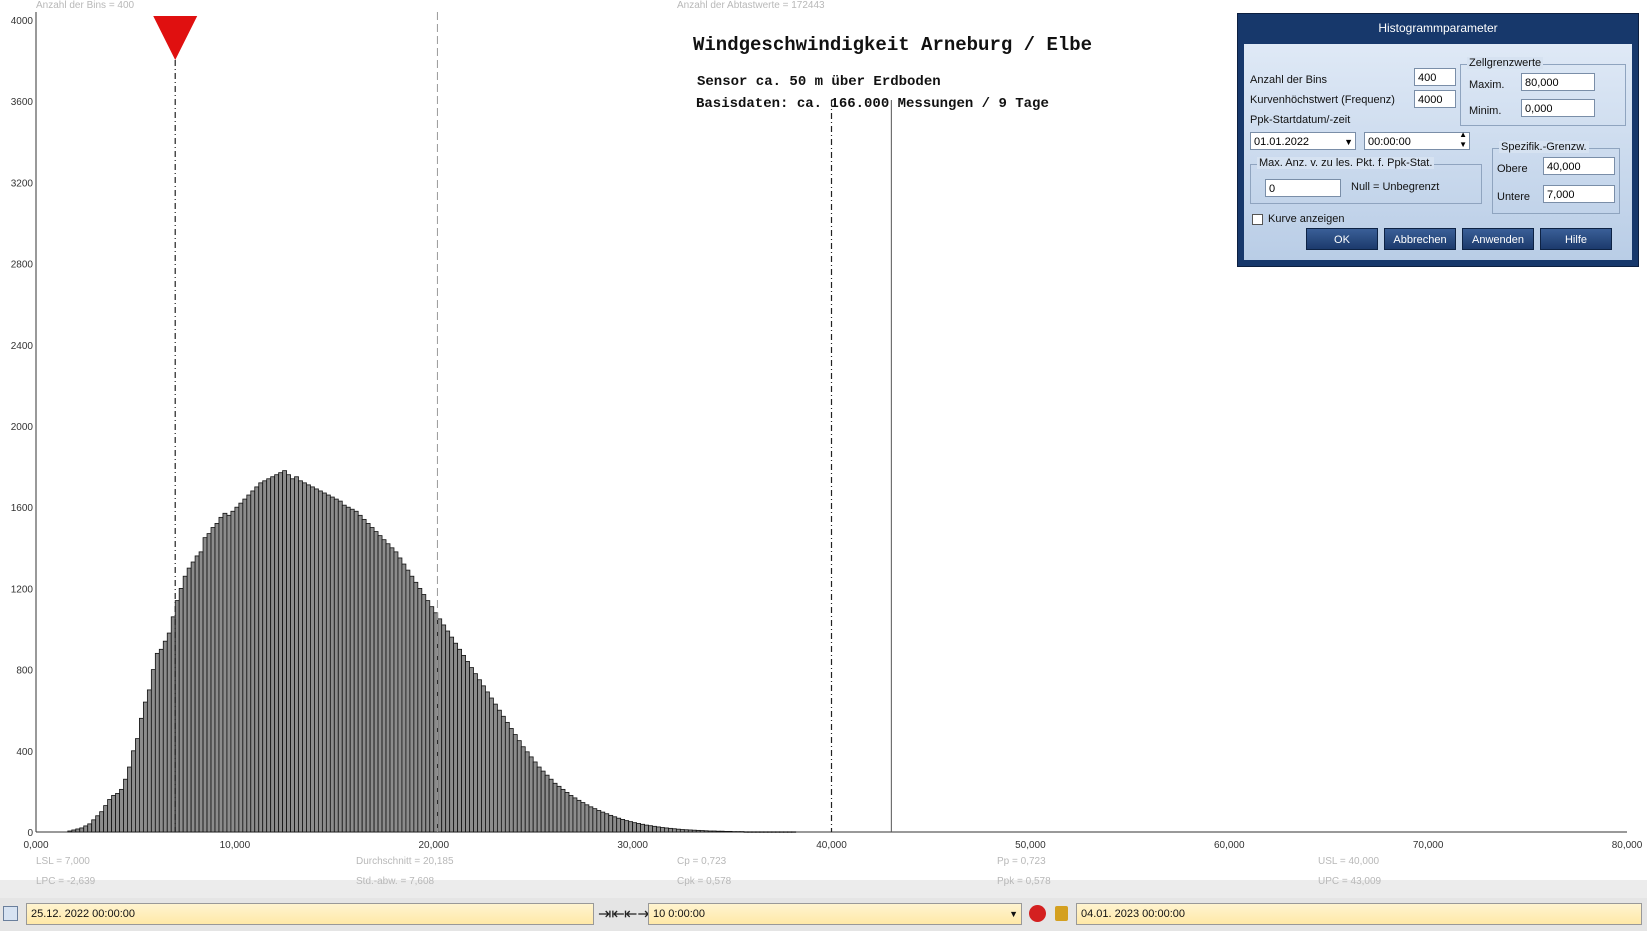 This screenshot has height=931, width=1647. Describe the element at coordinates (1420, 239) in the screenshot. I see `cancel-button: Abbrechen` at that location.